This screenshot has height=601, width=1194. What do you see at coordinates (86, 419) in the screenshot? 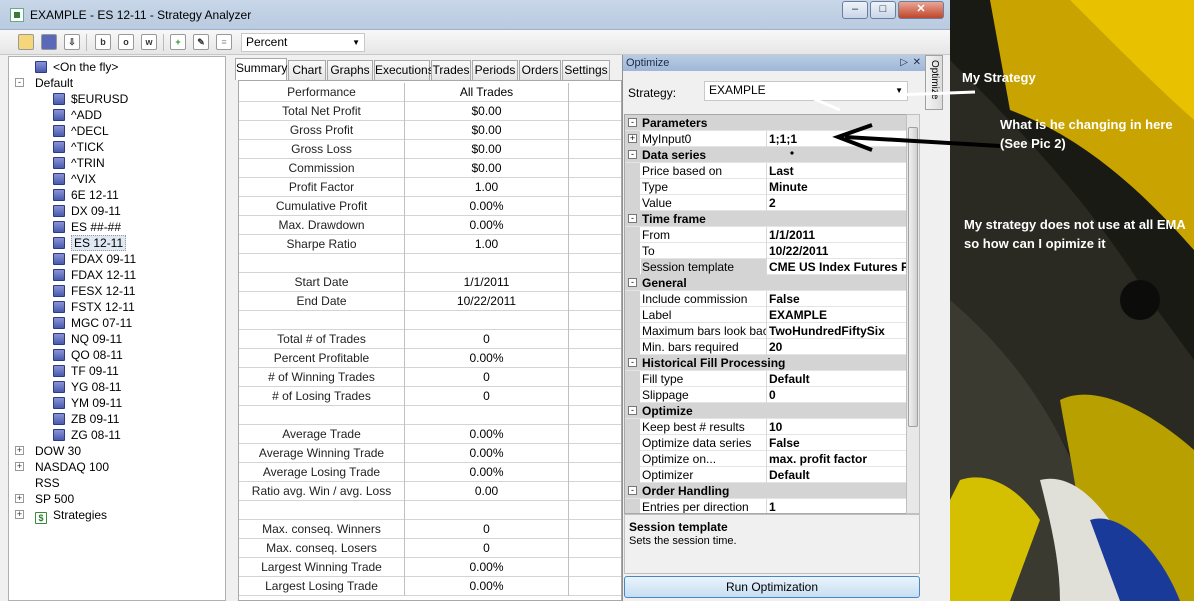
I see `tree-node: ZB 09-11` at bounding box center [86, 419].